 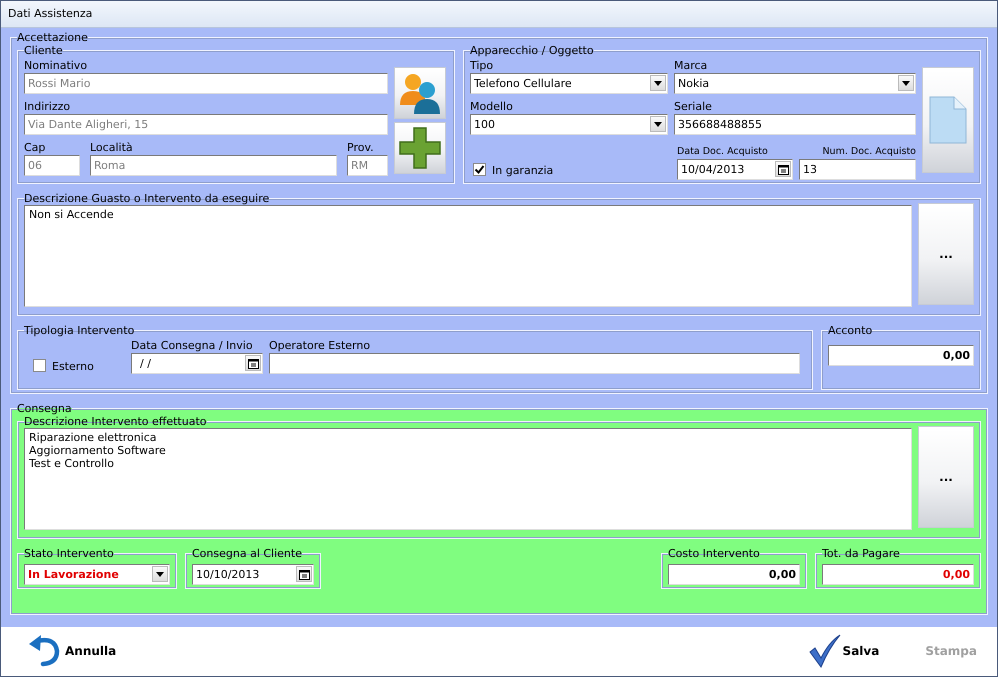 I want to click on dropdown: 100, so click(x=569, y=124).